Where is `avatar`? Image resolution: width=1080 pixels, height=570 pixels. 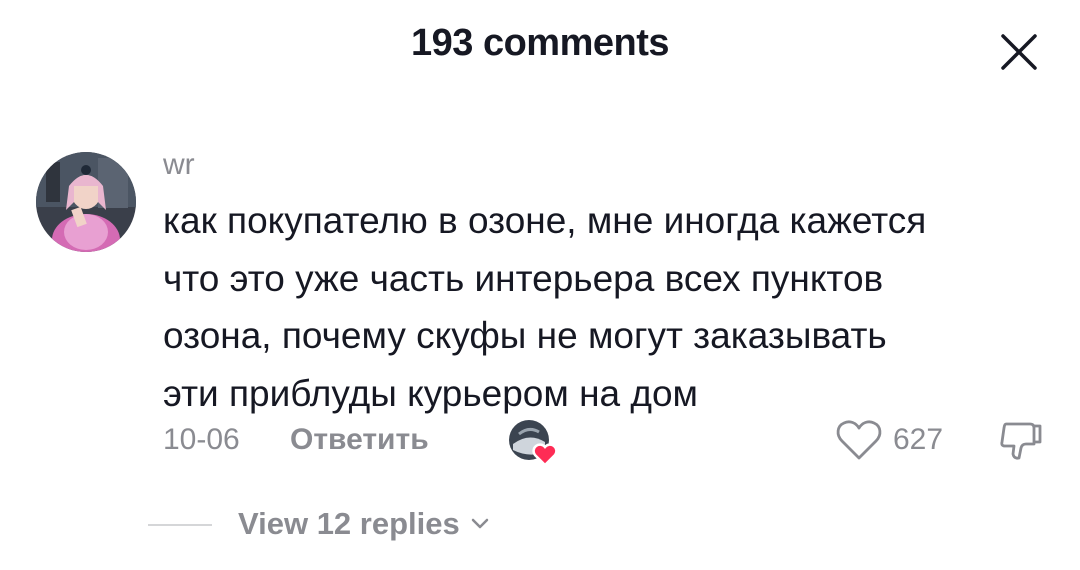 avatar is located at coordinates (86, 202).